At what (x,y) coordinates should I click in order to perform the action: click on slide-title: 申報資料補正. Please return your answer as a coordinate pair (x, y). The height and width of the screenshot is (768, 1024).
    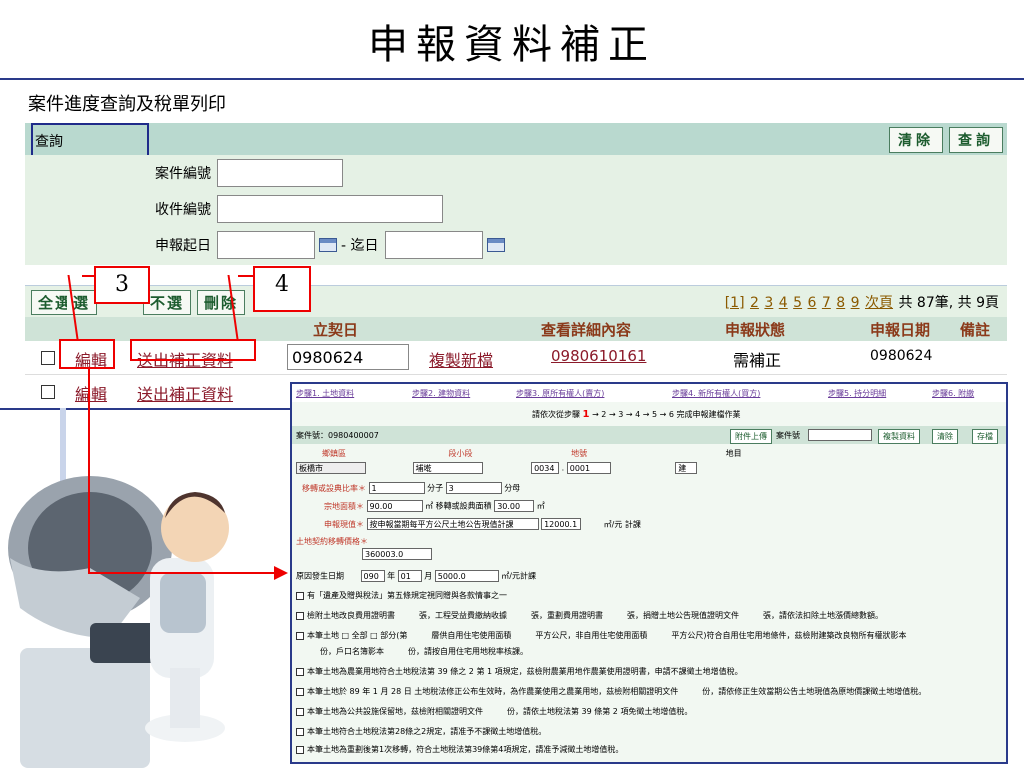
    Looking at the image, I should click on (512, 40).